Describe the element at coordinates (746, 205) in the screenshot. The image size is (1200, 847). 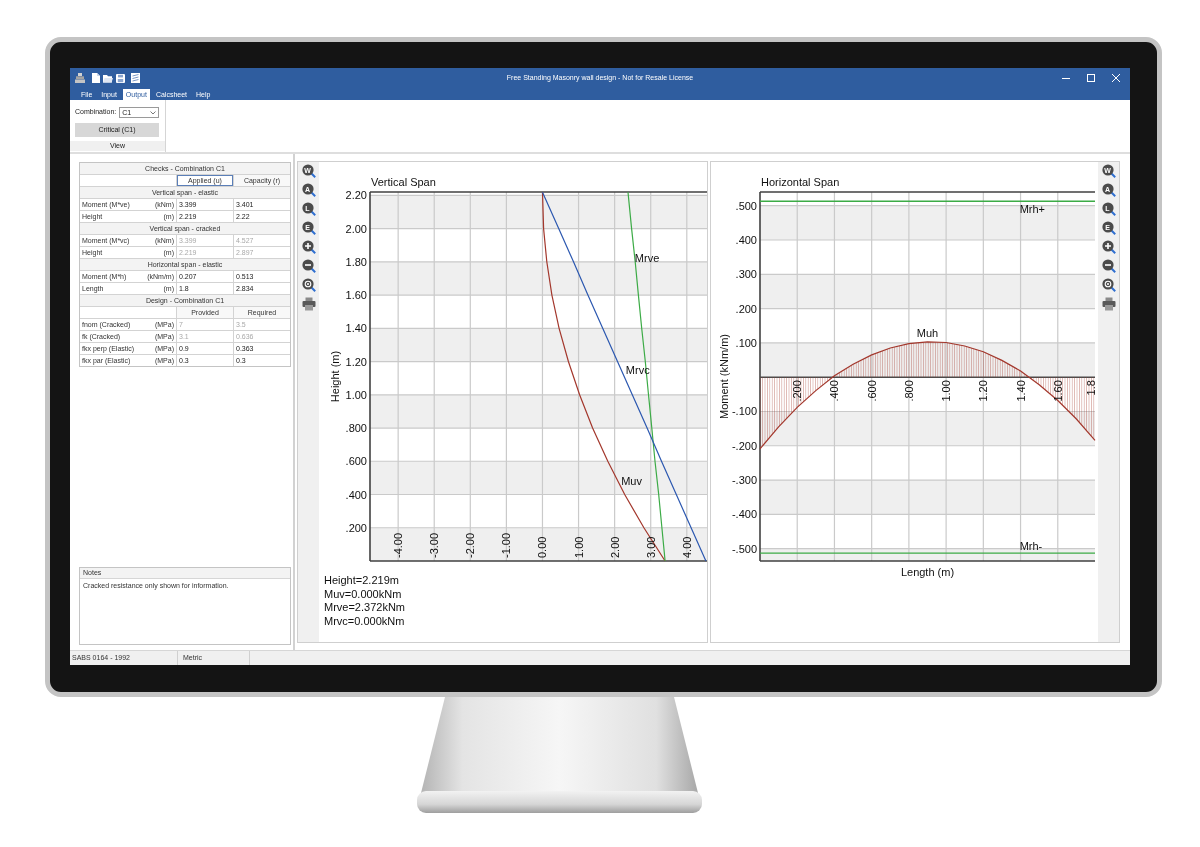
I see `tick-label: .500` at that location.